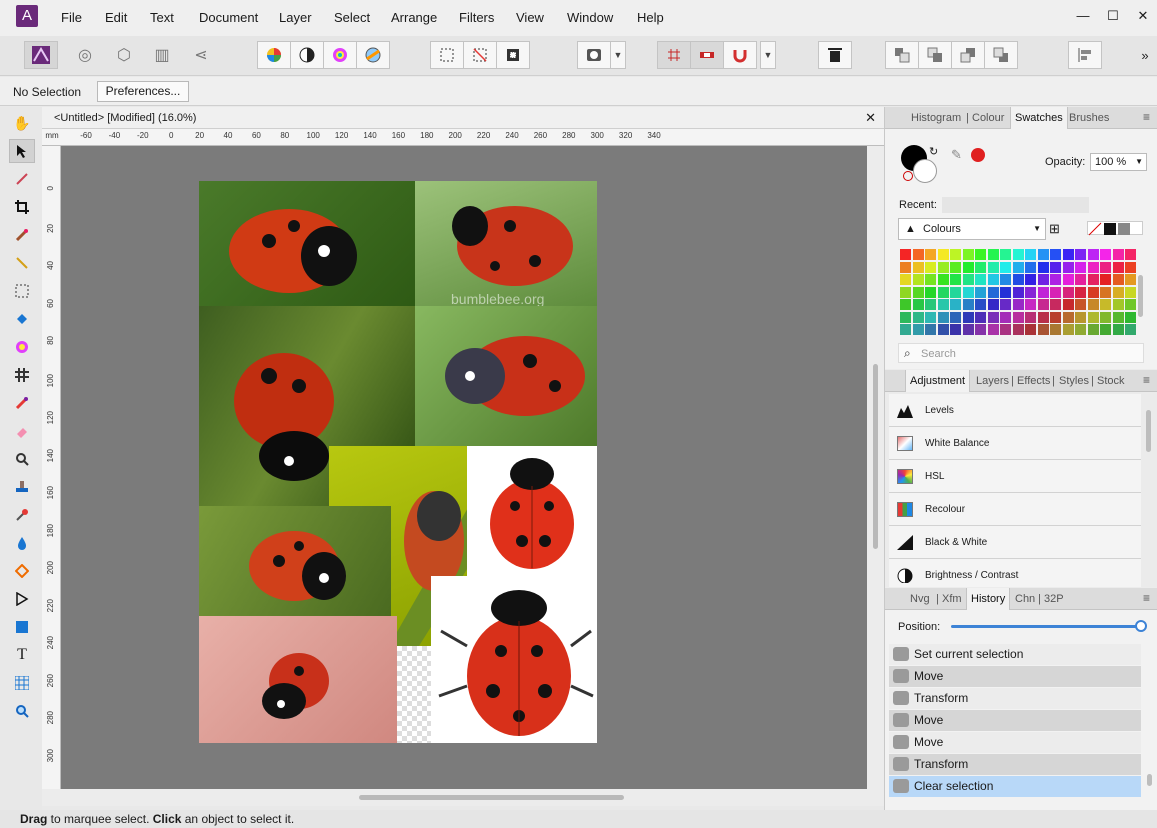 The height and width of the screenshot is (828, 1157). Describe the element at coordinates (85, 55) in the screenshot. I see `liquify-persona-icon: ◎` at that location.